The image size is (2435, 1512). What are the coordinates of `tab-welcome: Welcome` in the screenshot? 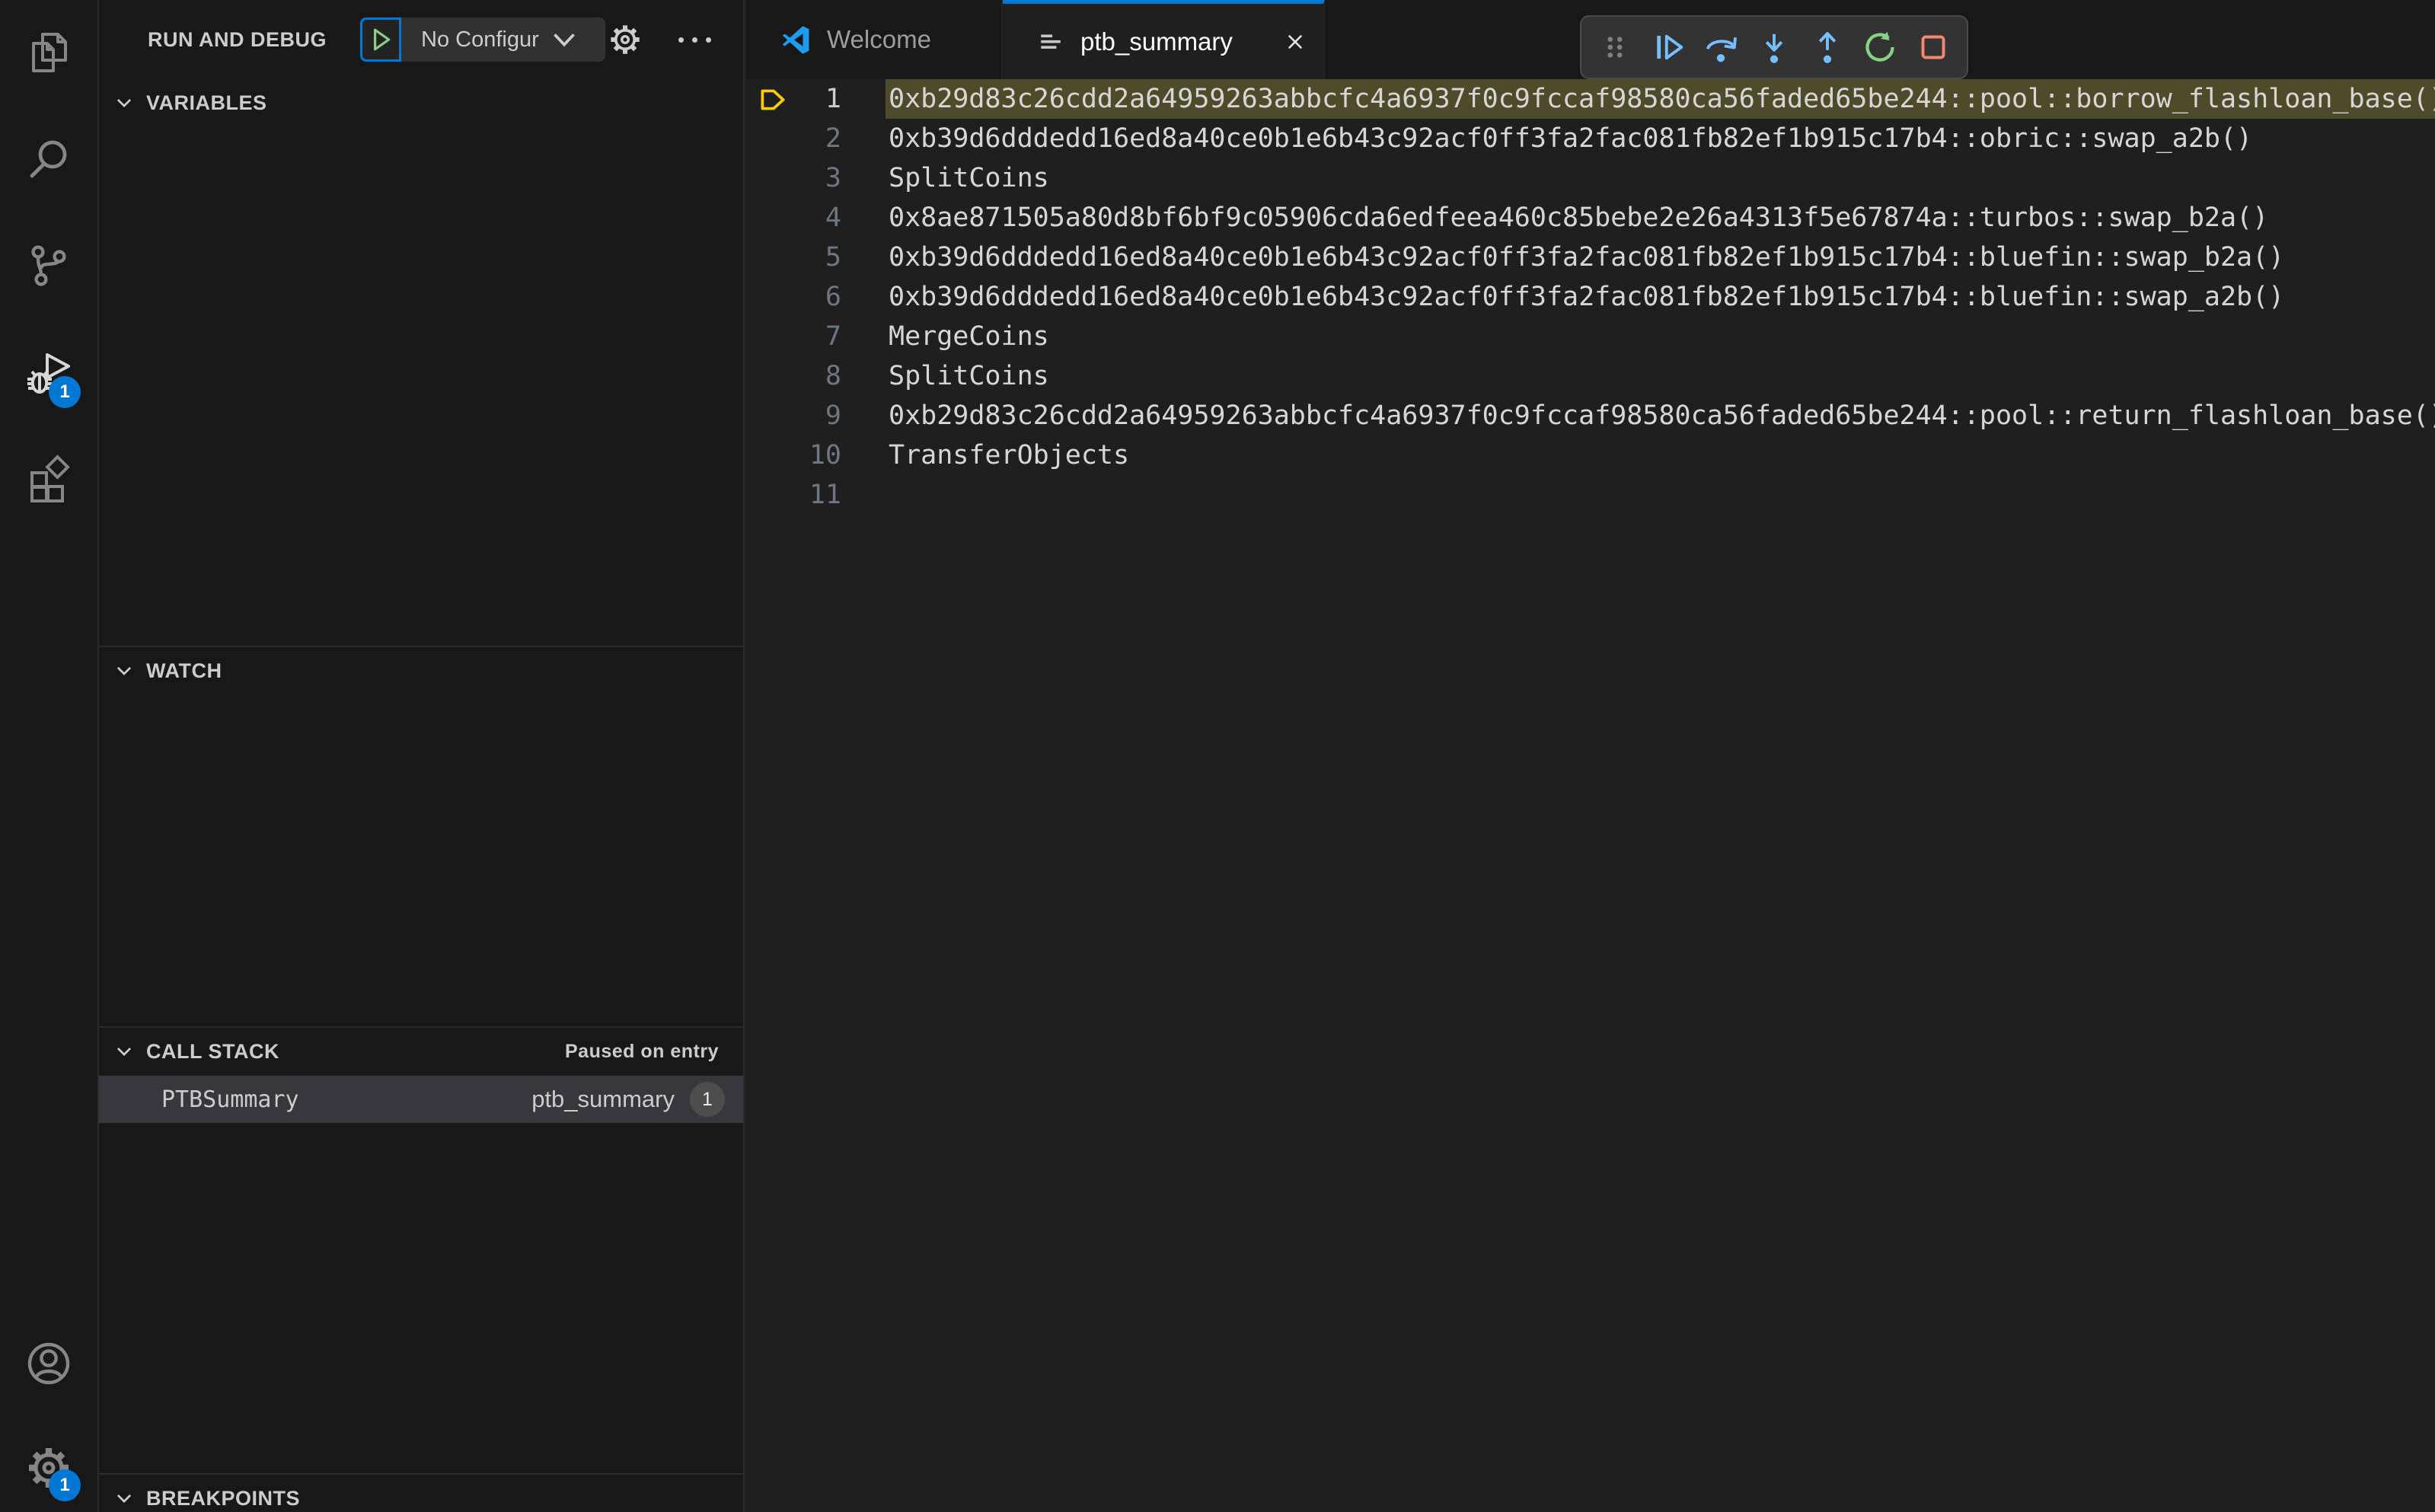 It's located at (874, 39).